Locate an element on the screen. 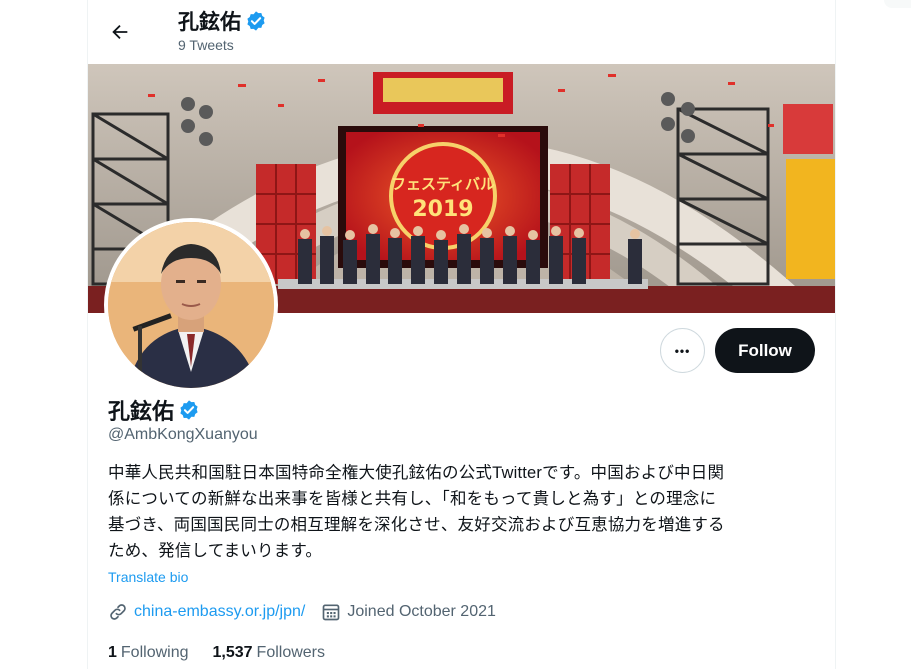 This screenshot has width=911, height=669. profile-photo is located at coordinates (191, 305).